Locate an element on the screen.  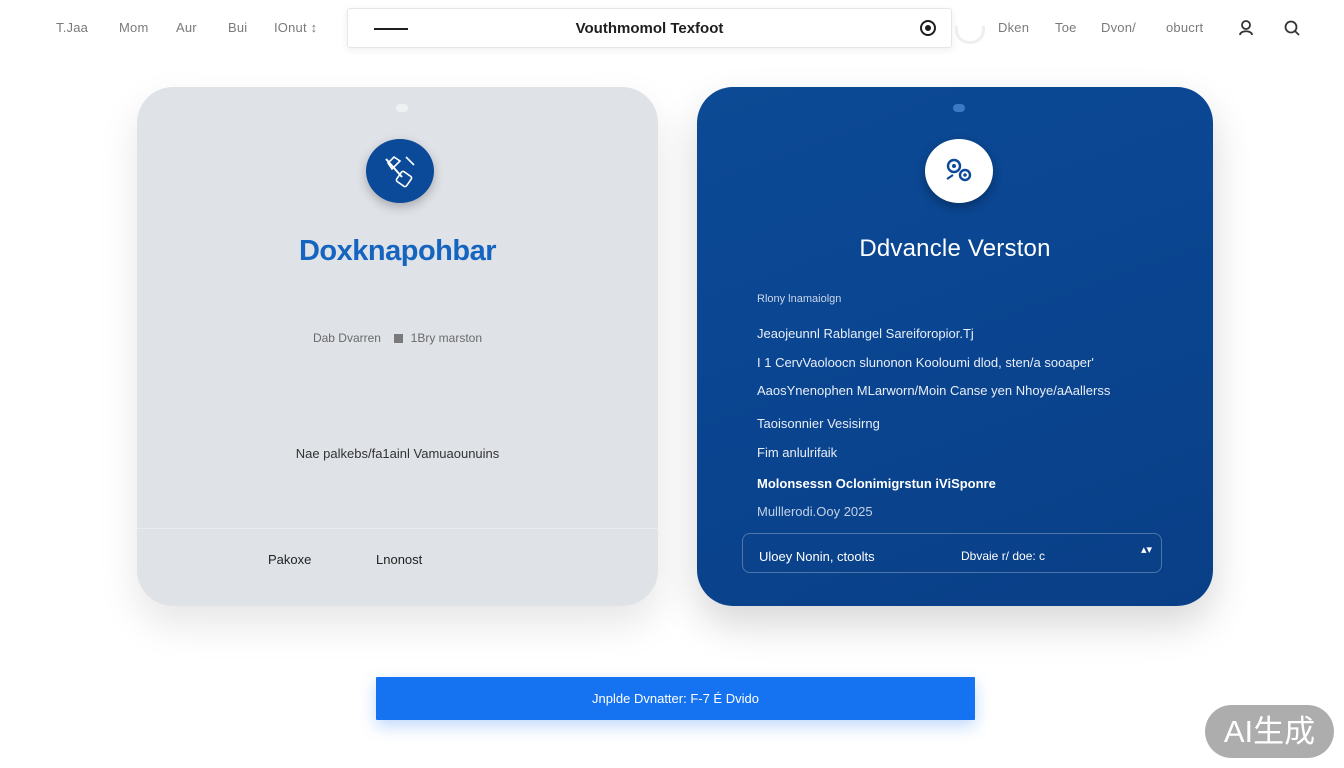
nav-link-3: Aur is located at coordinates (186, 27).